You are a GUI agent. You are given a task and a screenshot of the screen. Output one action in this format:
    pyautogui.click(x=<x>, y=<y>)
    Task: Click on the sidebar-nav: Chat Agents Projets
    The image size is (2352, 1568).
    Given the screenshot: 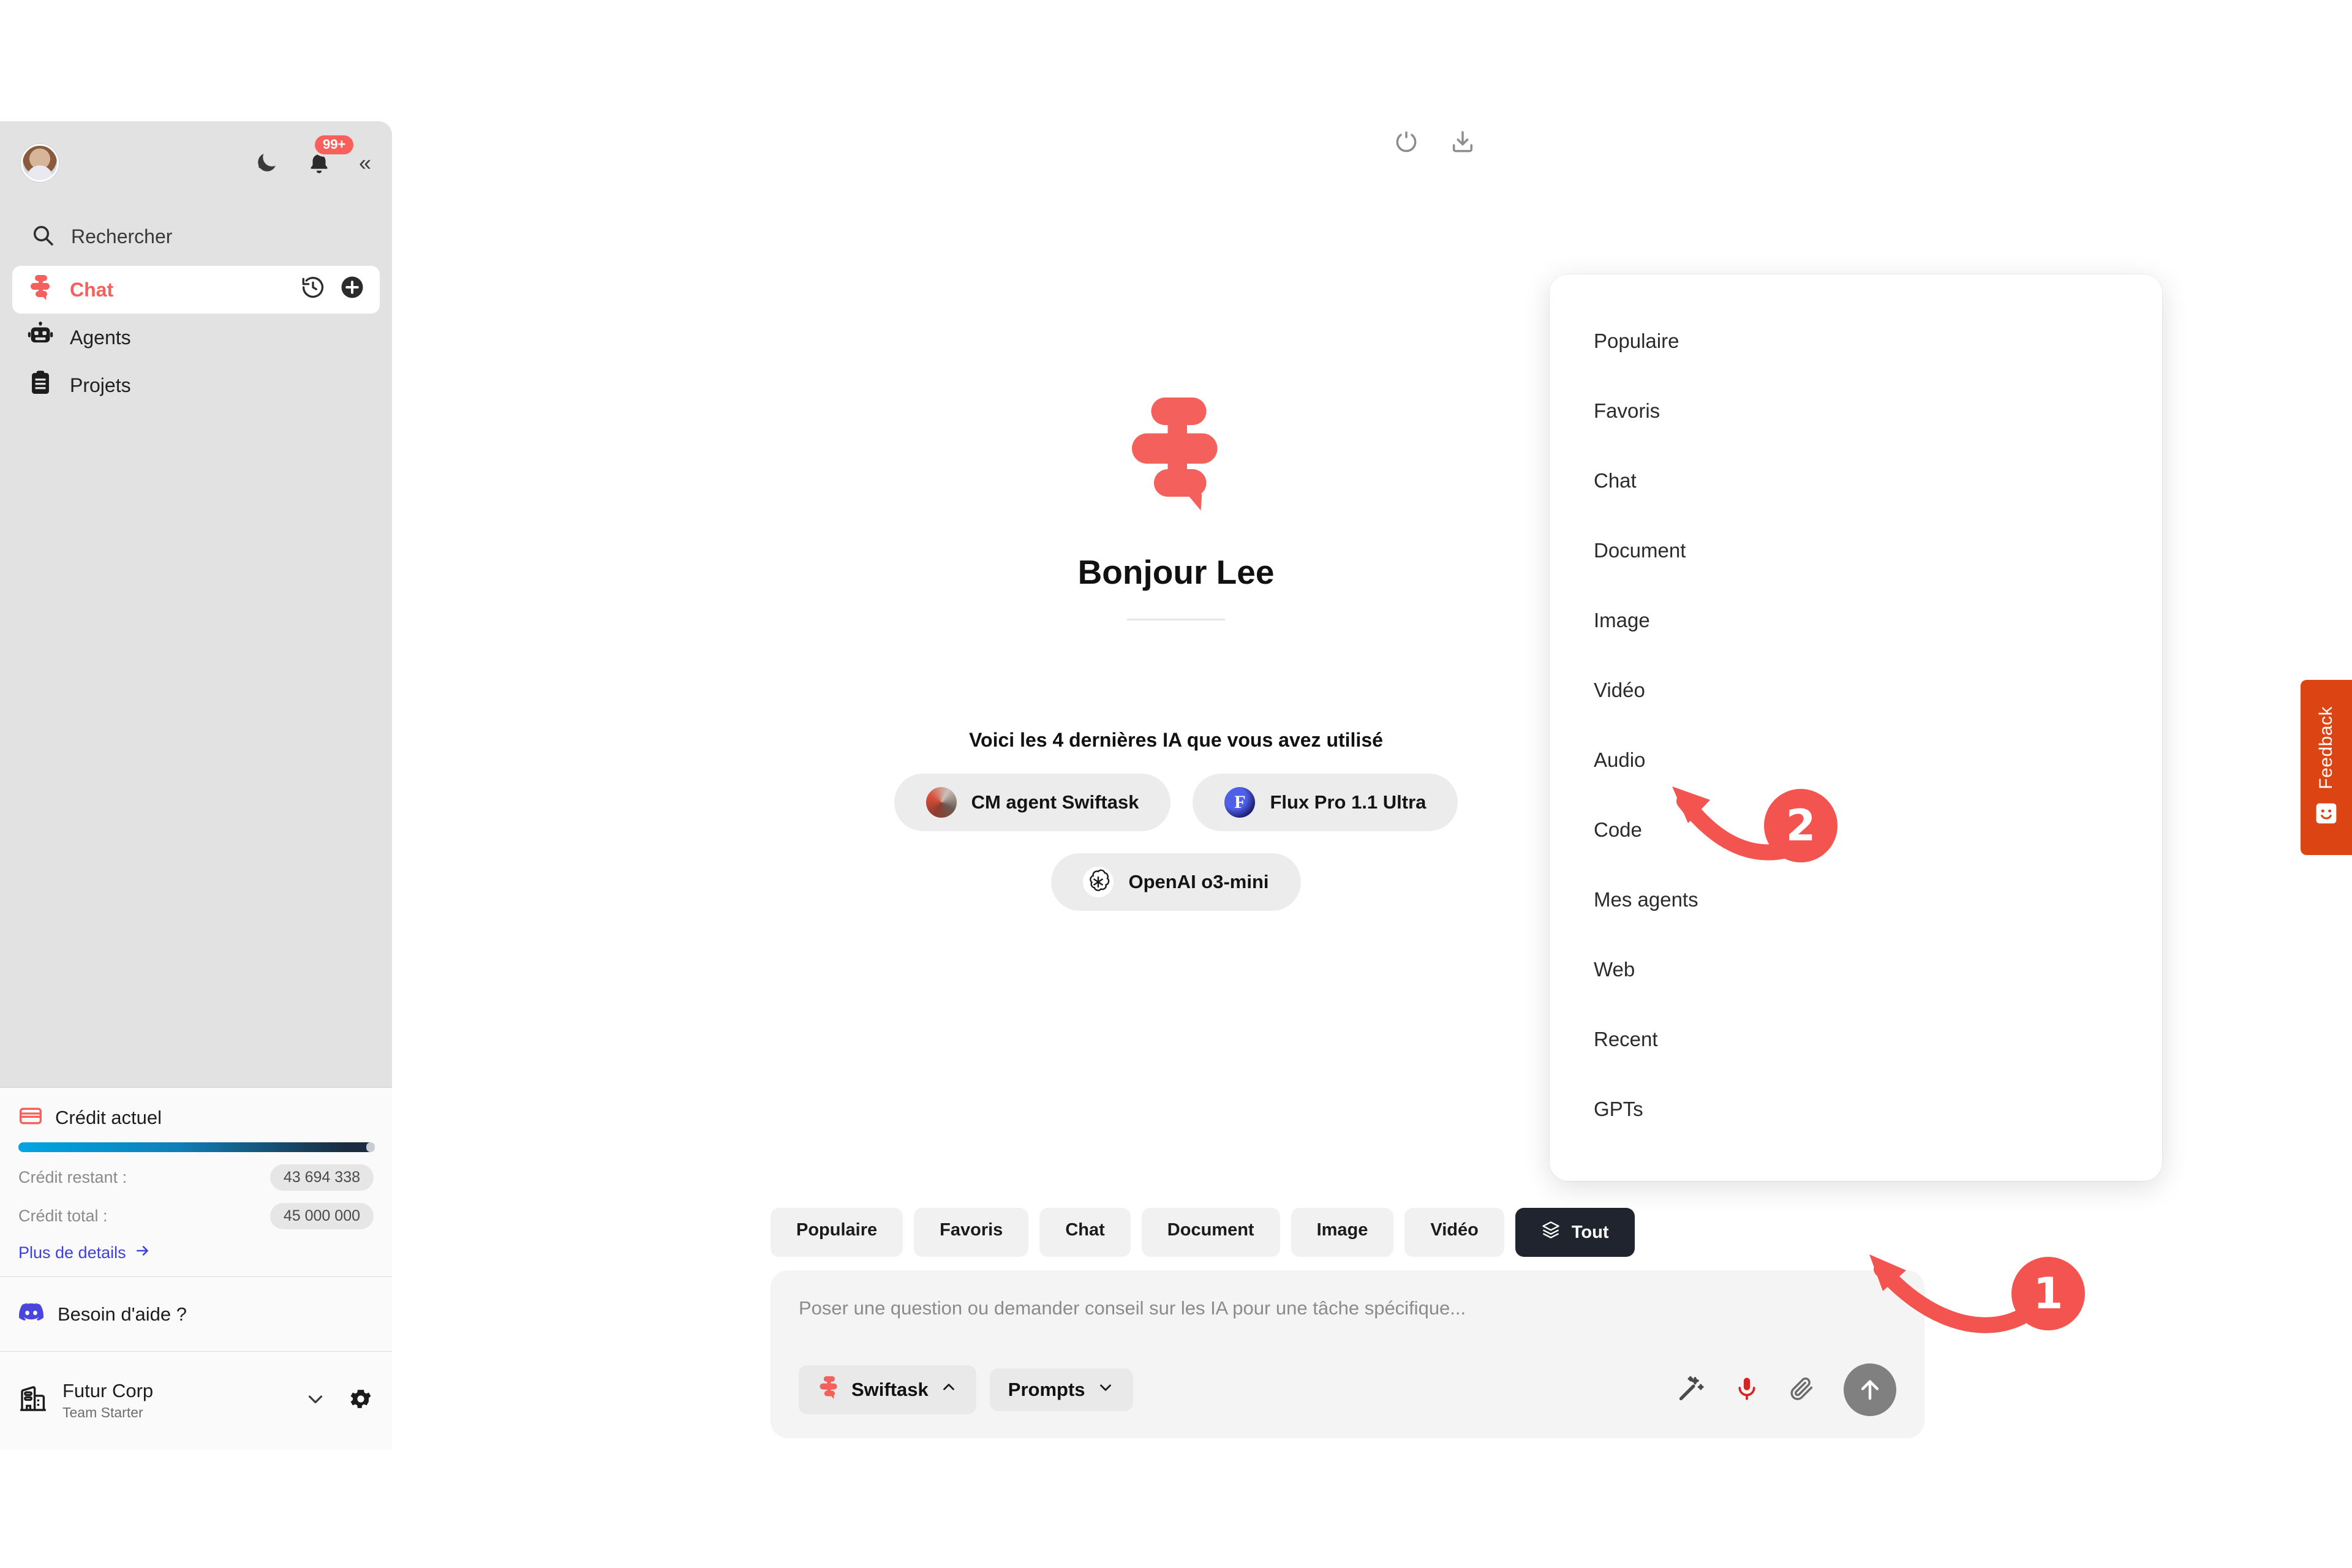 What is the action you would take?
    pyautogui.click(x=196, y=337)
    